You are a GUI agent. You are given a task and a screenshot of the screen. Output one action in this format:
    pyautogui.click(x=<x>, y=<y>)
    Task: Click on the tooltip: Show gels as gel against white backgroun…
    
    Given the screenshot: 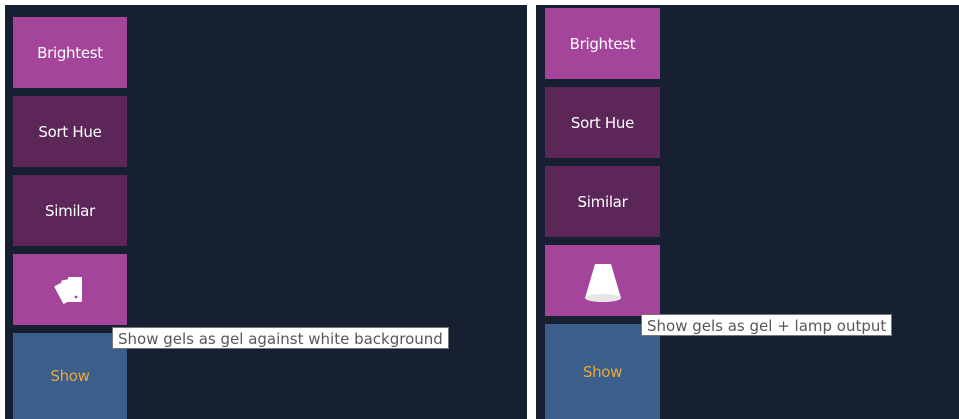 What is the action you would take?
    pyautogui.click(x=280, y=338)
    